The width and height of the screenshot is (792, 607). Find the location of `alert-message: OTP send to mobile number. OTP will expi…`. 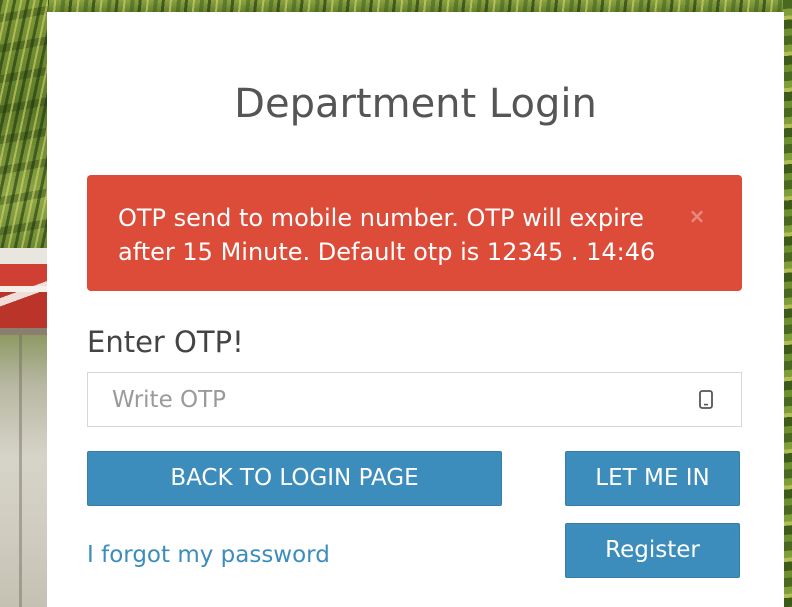

alert-message: OTP send to mobile number. OTP will expi… is located at coordinates (387, 235).